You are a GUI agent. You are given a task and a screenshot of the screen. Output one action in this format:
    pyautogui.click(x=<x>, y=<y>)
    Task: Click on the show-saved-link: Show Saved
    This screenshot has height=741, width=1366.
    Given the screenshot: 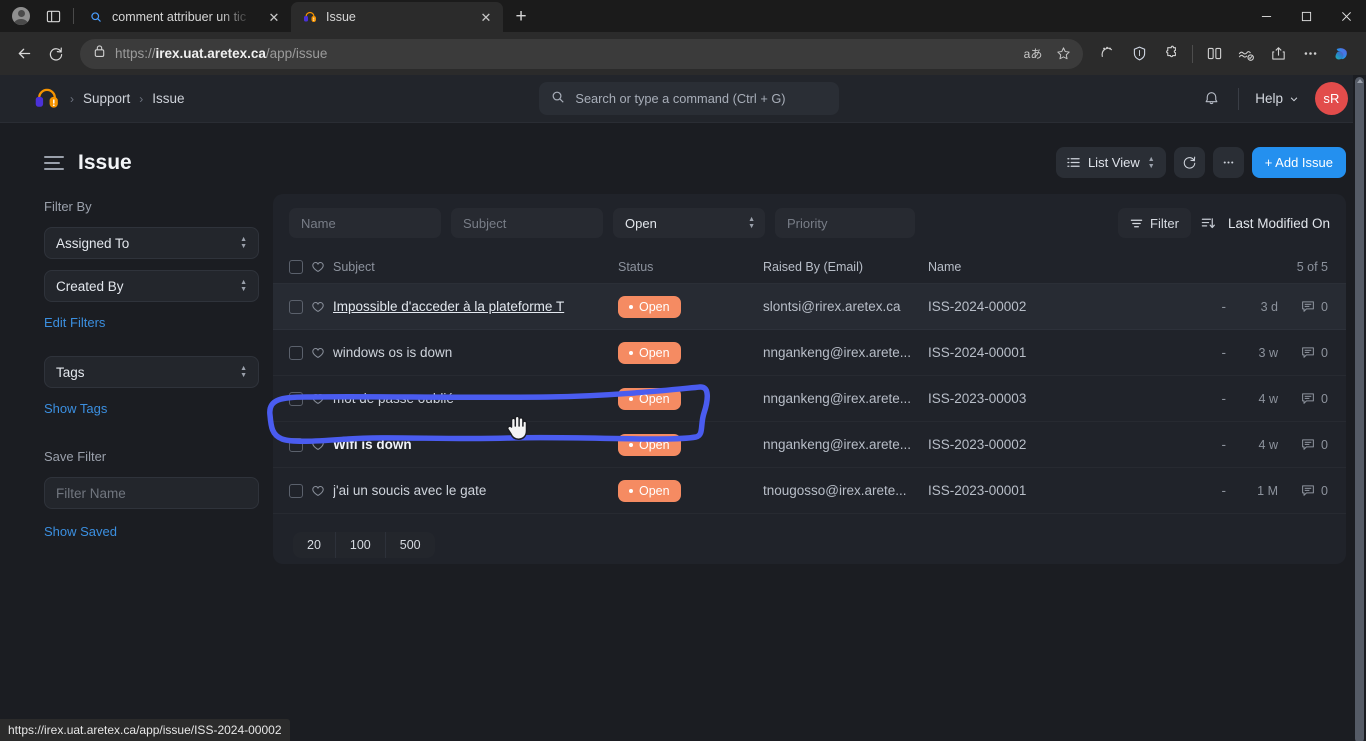 What is the action you would take?
    pyautogui.click(x=80, y=531)
    